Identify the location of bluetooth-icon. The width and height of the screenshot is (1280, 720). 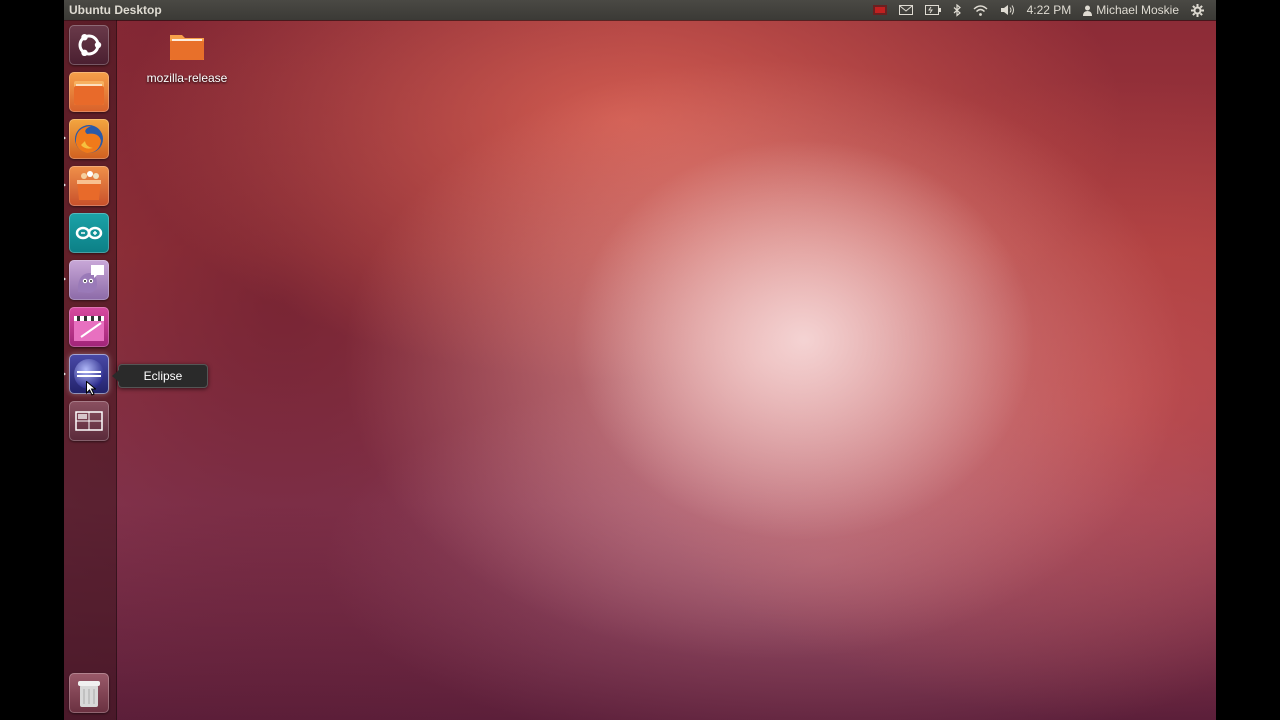
(957, 10).